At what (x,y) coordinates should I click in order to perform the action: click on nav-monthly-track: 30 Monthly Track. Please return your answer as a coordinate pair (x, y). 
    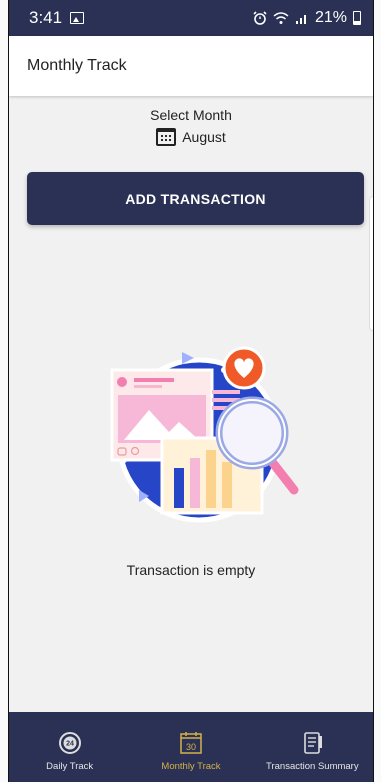
    Looking at the image, I should click on (191, 751).